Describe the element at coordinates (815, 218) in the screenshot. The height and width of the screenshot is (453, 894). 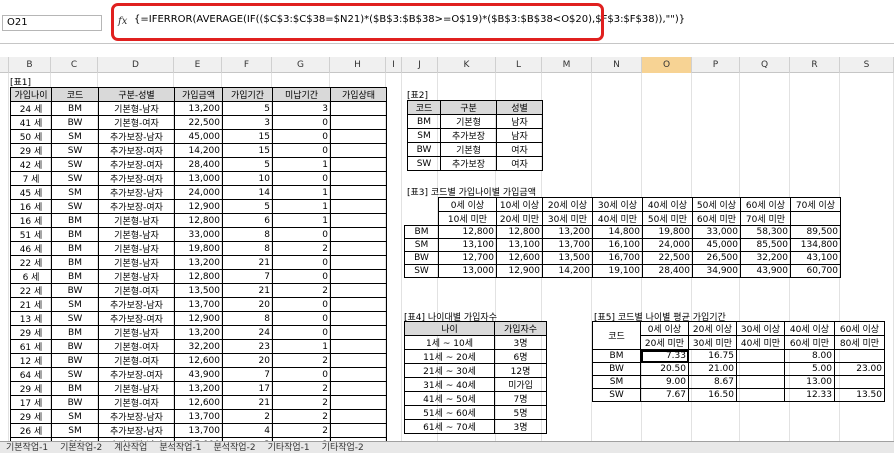
I see `header-cell` at that location.